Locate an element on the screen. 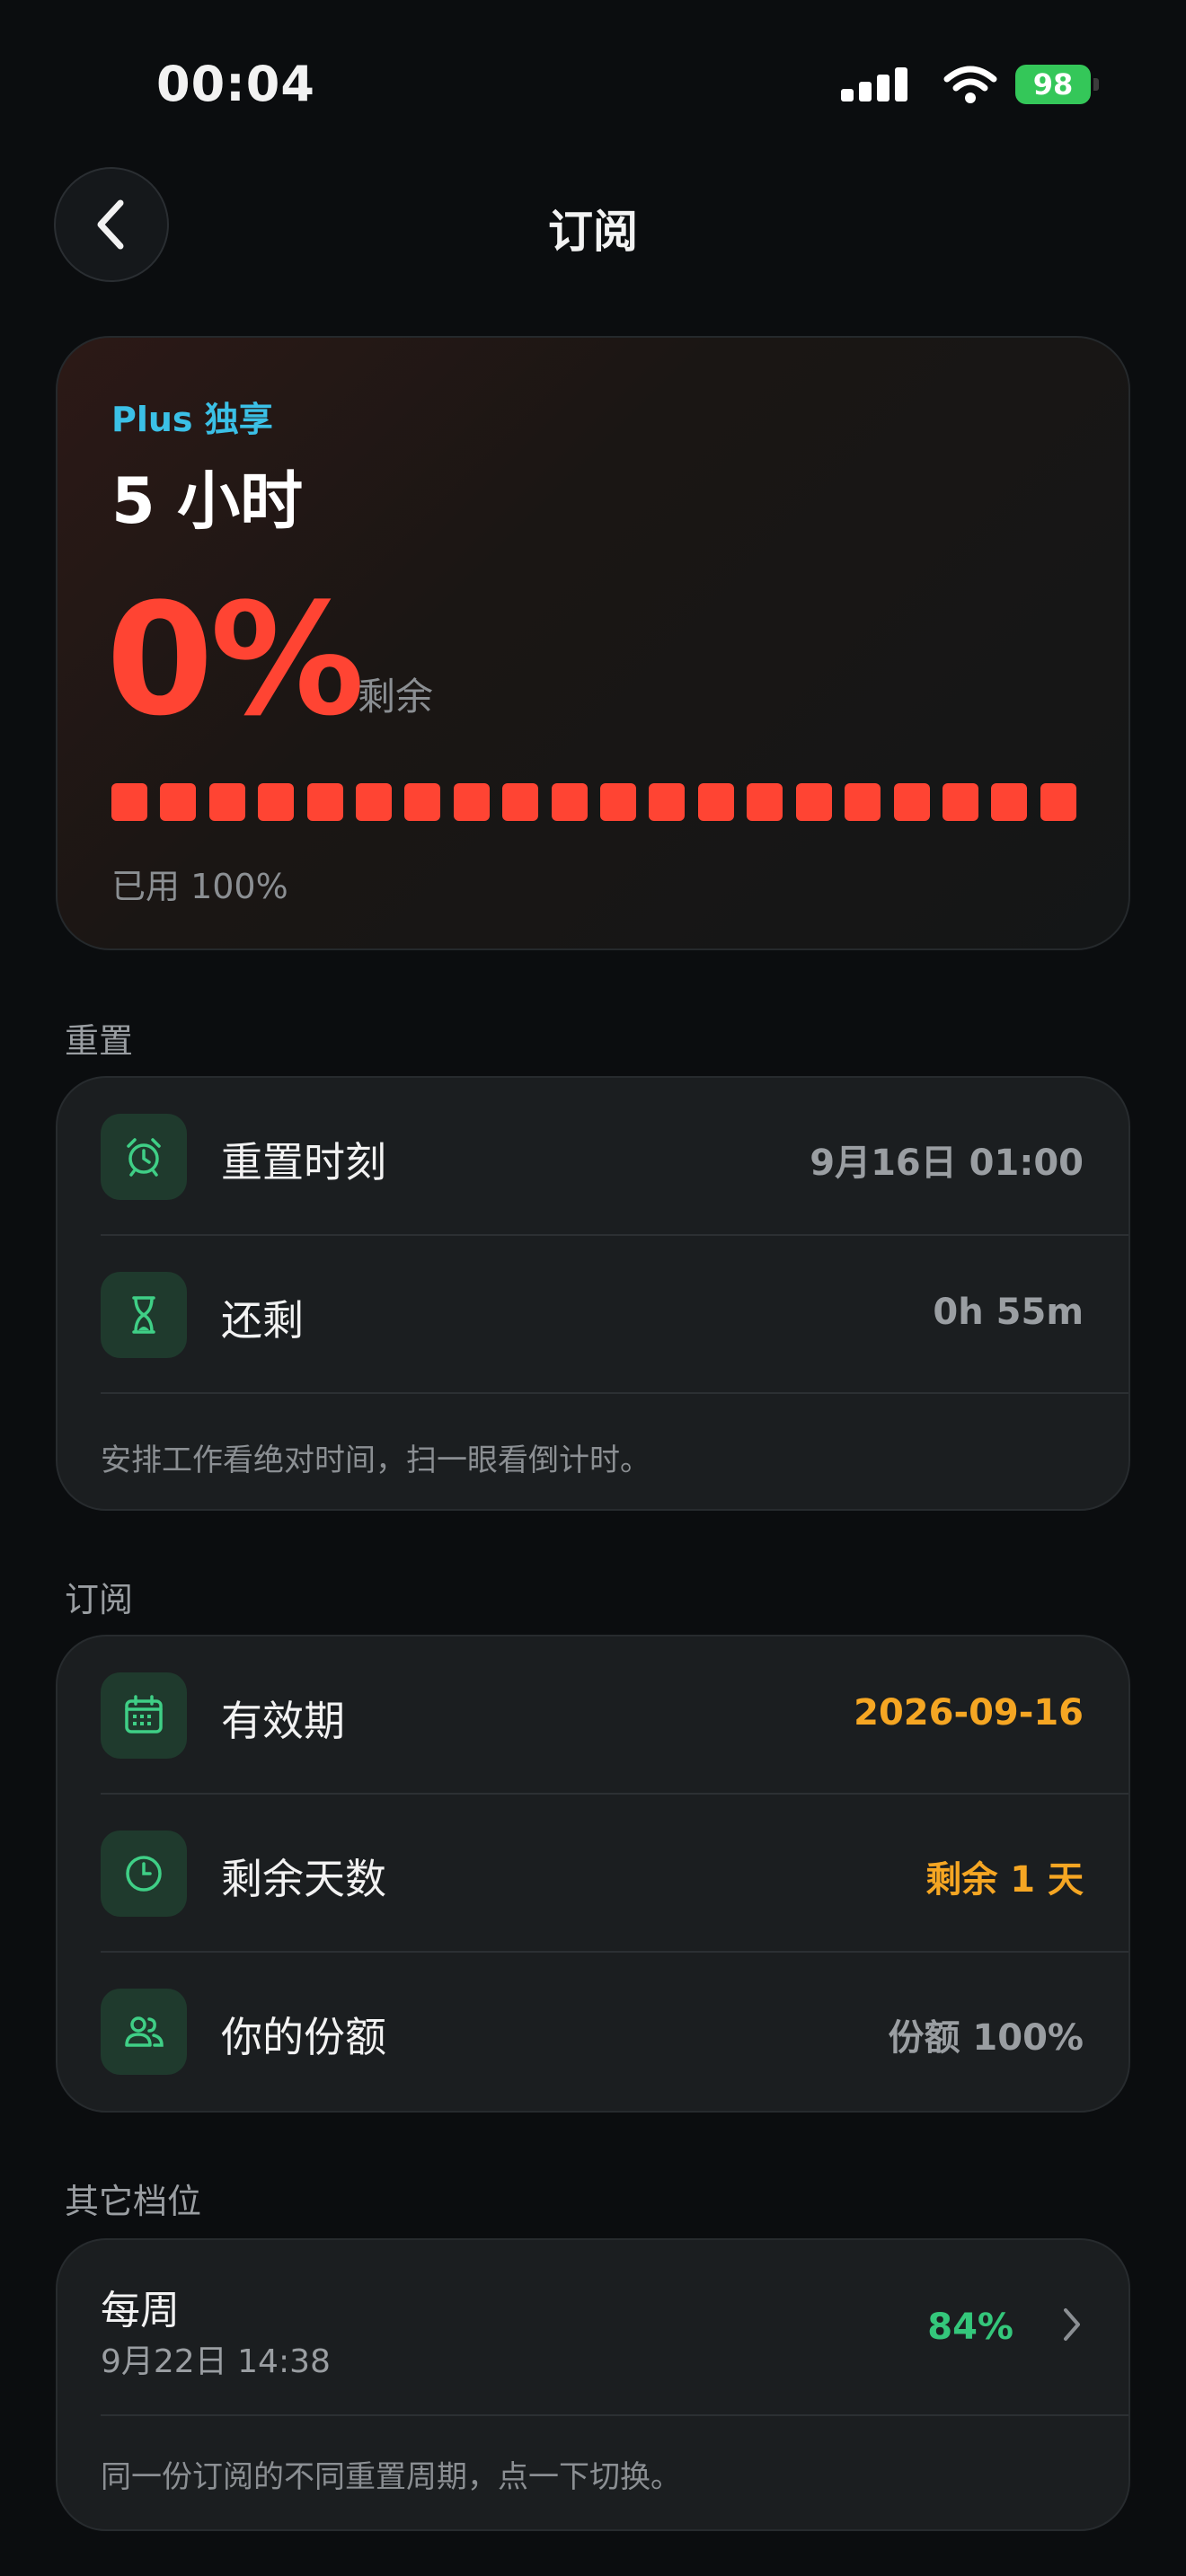 The width and height of the screenshot is (1186, 2576). section-label-other-tiers: 其它档位 is located at coordinates (133, 2201).